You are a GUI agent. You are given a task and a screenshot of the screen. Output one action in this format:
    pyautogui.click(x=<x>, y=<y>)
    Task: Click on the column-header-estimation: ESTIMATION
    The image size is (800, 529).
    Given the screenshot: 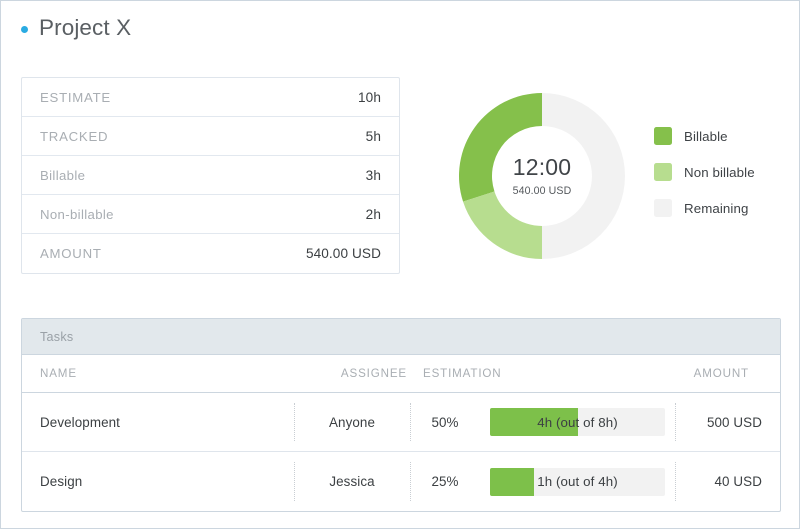 What is the action you would take?
    pyautogui.click(x=455, y=373)
    